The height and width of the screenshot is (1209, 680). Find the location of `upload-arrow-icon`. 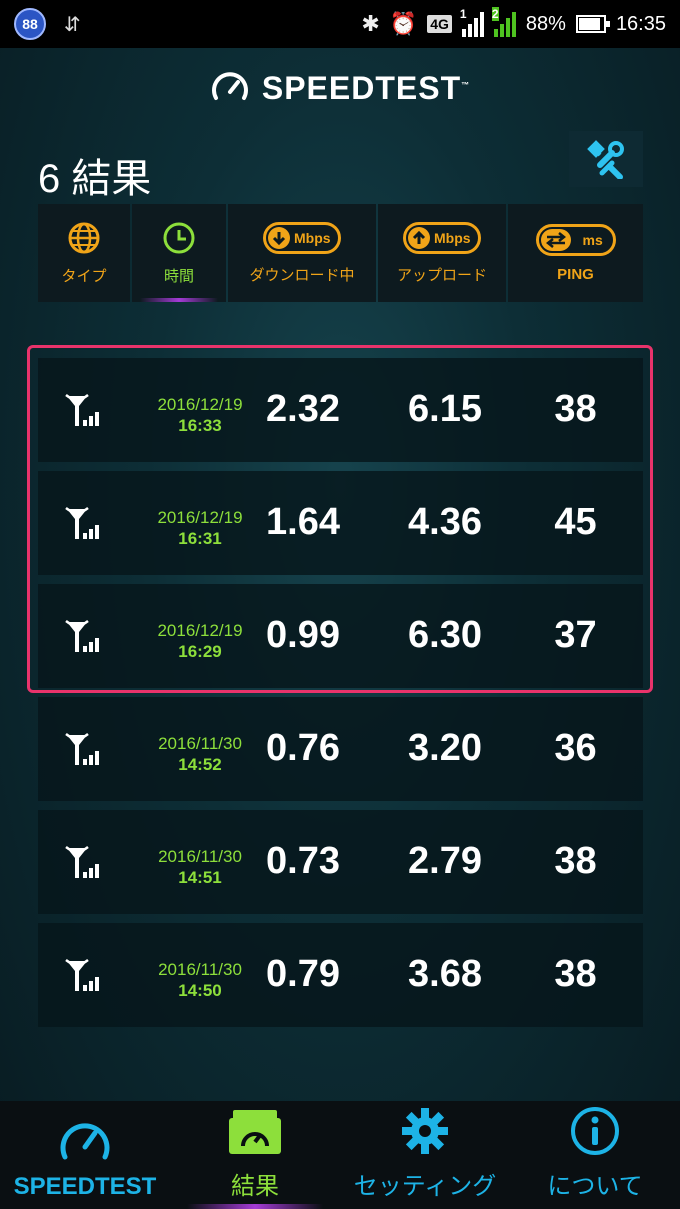

upload-arrow-icon is located at coordinates (419, 237).